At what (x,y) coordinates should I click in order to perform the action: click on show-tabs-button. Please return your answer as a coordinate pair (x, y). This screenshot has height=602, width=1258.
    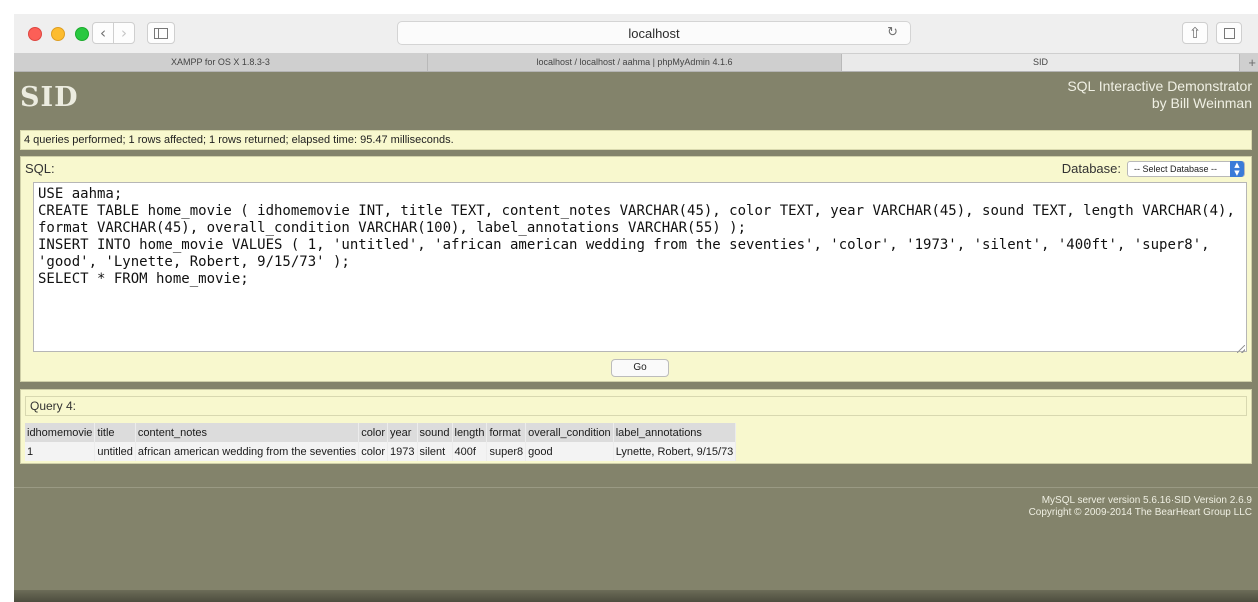
    Looking at the image, I should click on (1229, 33).